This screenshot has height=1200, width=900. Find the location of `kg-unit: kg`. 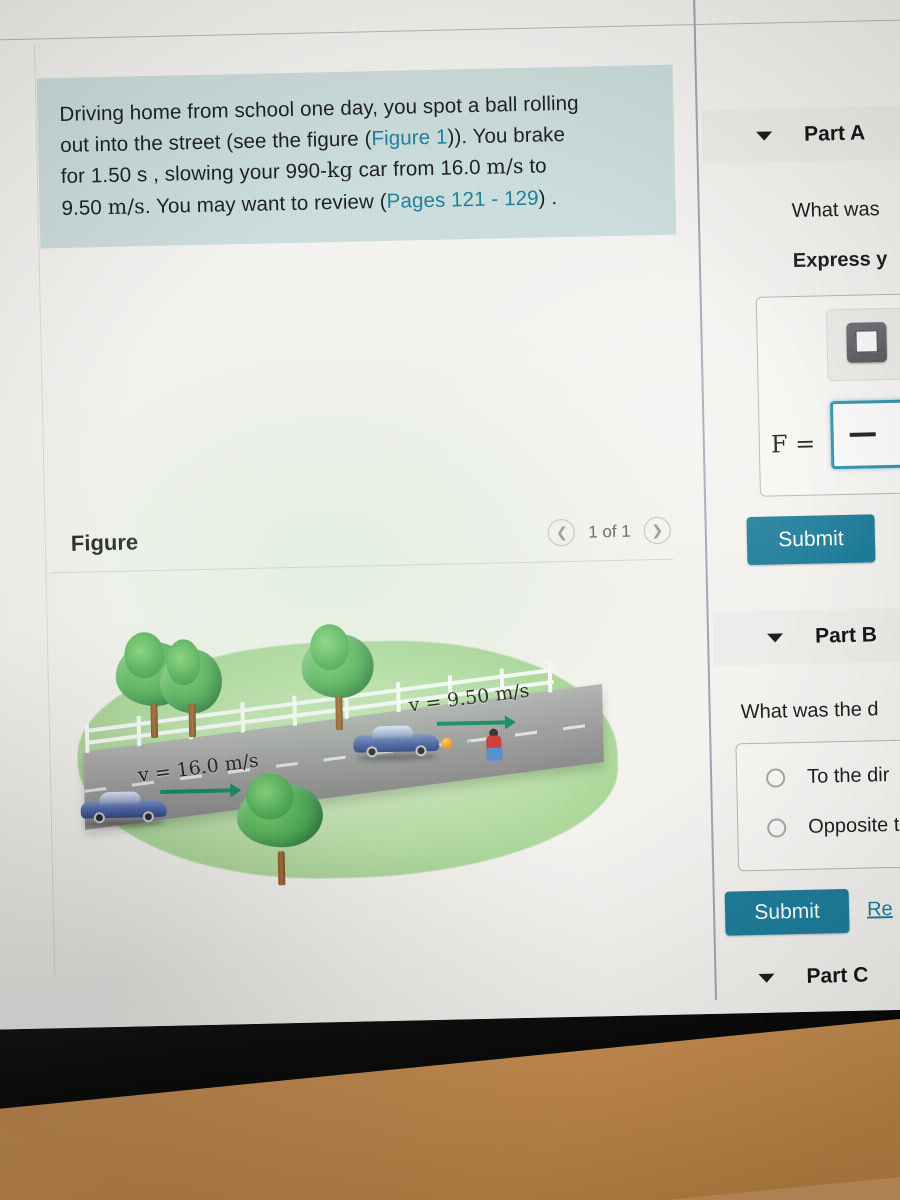

kg-unit: kg is located at coordinates (340, 170).